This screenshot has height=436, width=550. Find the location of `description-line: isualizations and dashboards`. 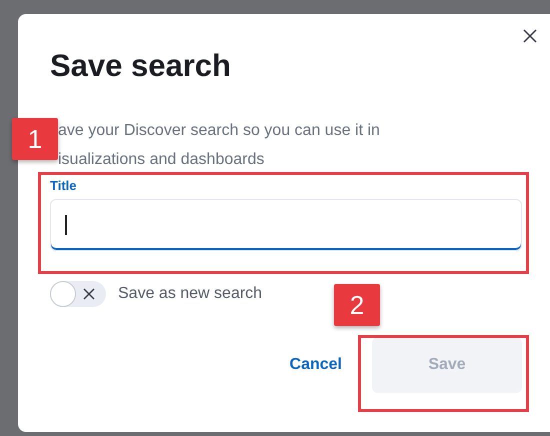

description-line: isualizations and dashboards is located at coordinates (161, 160).